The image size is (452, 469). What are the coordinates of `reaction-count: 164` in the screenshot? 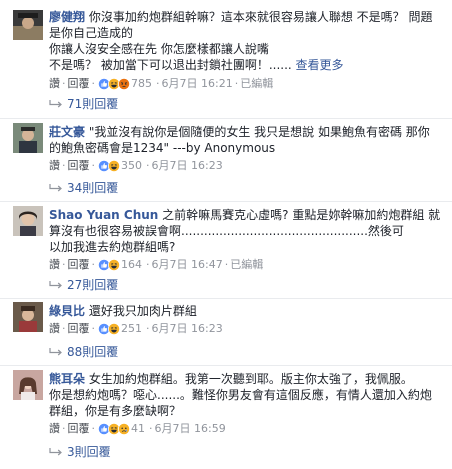 It's located at (131, 264).